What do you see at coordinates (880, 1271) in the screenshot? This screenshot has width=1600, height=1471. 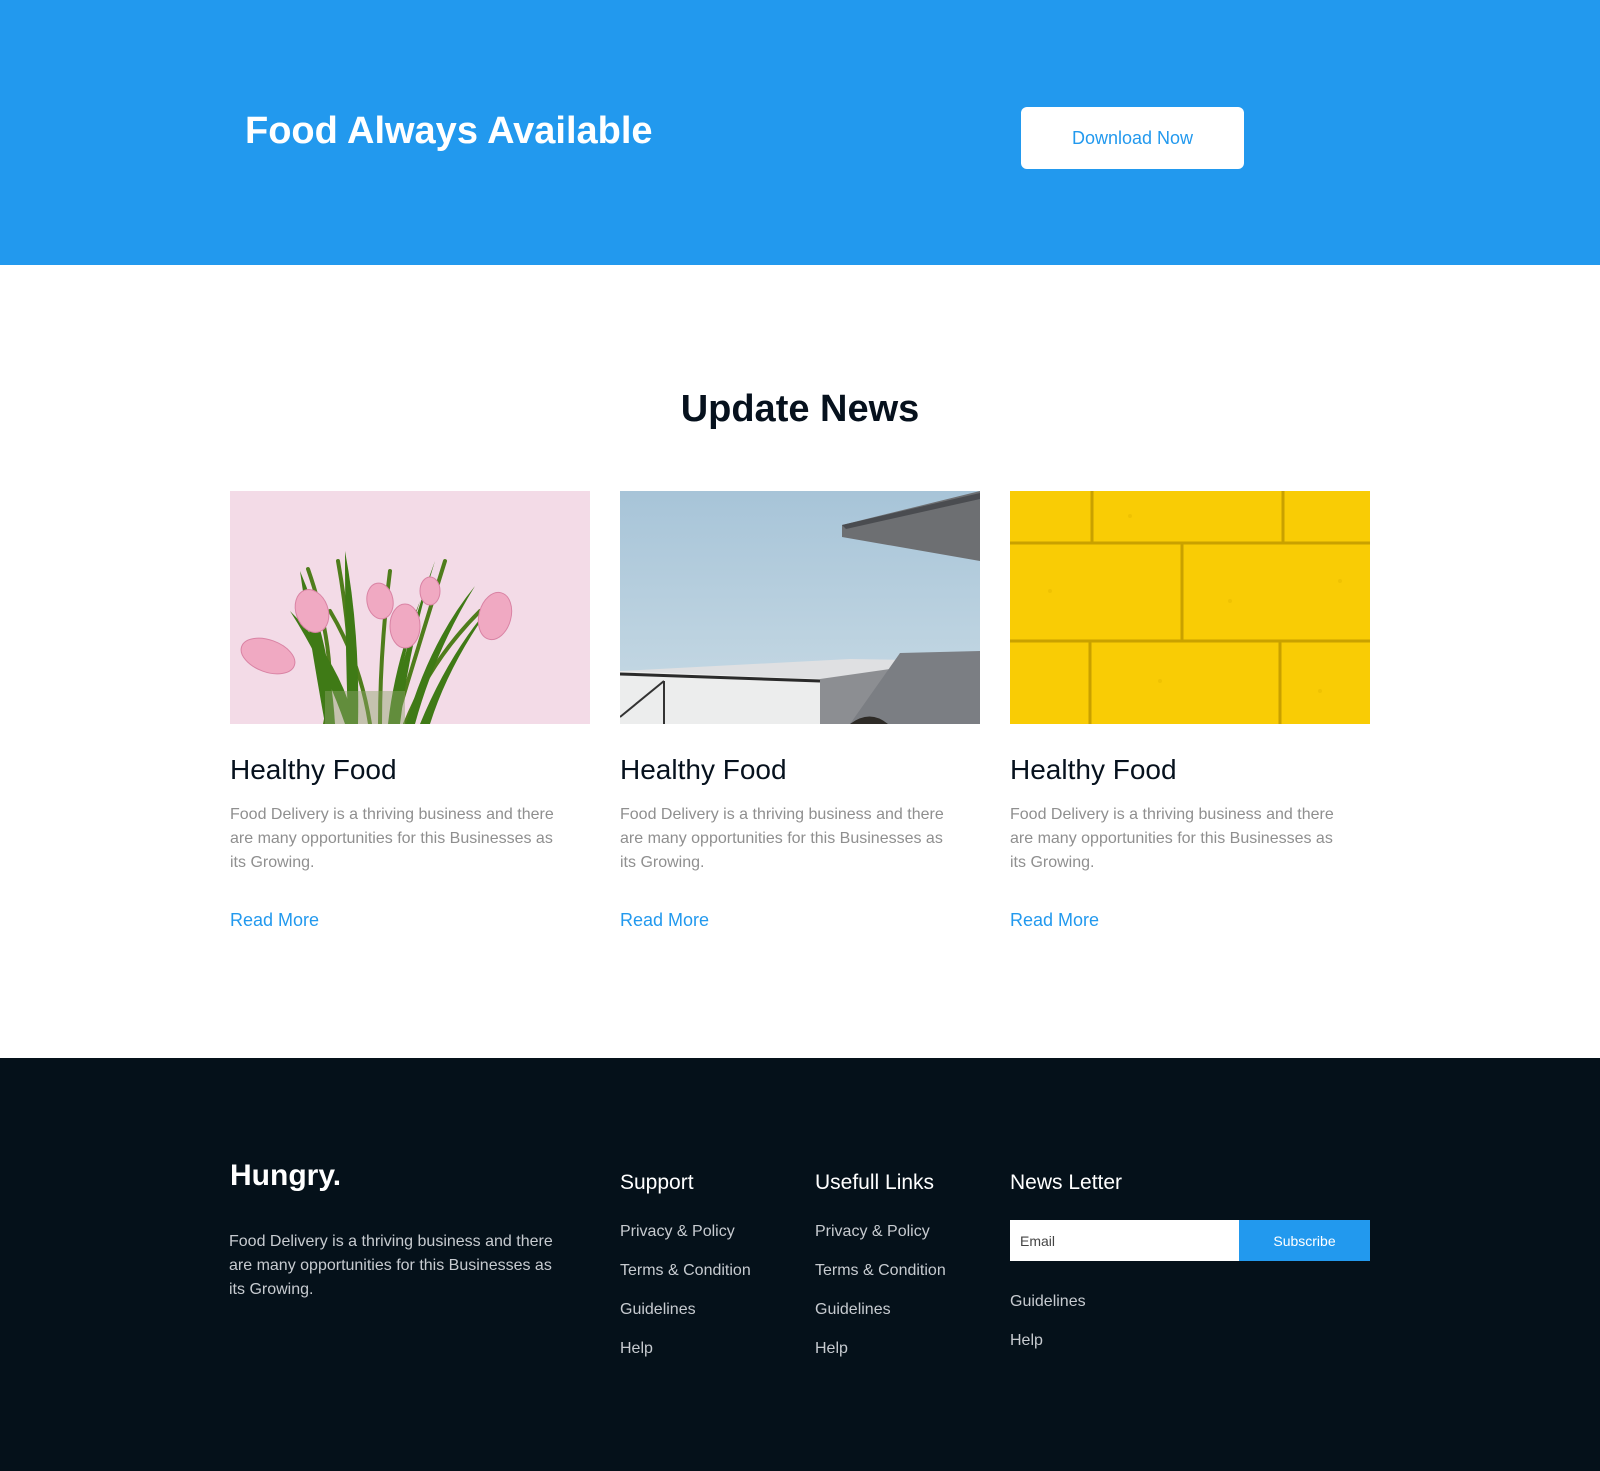 I see `useful-link-terms: Terms & Condition` at bounding box center [880, 1271].